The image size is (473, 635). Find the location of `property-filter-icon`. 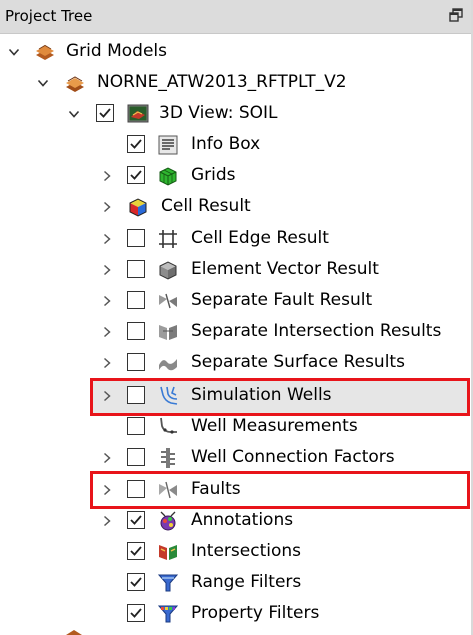

property-filter-icon is located at coordinates (168, 614).